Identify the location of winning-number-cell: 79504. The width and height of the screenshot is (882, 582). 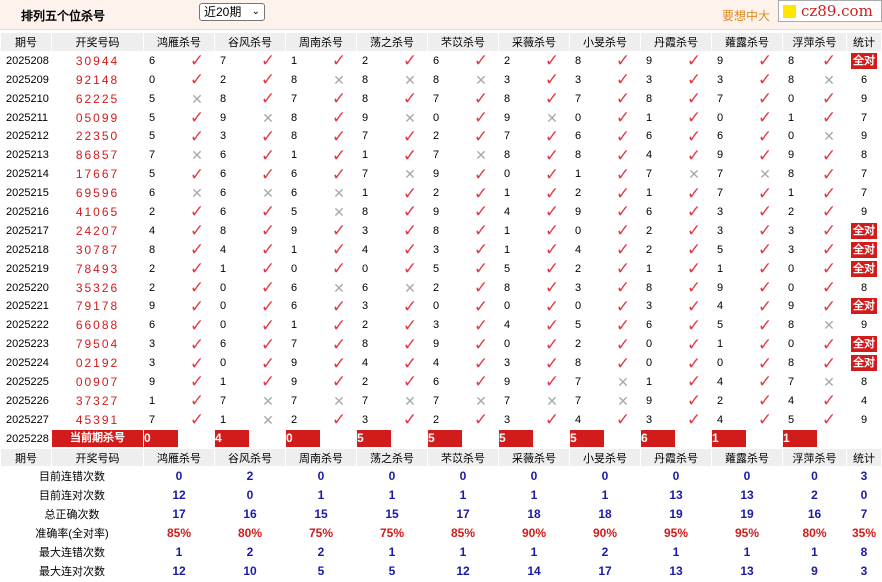
(97, 344).